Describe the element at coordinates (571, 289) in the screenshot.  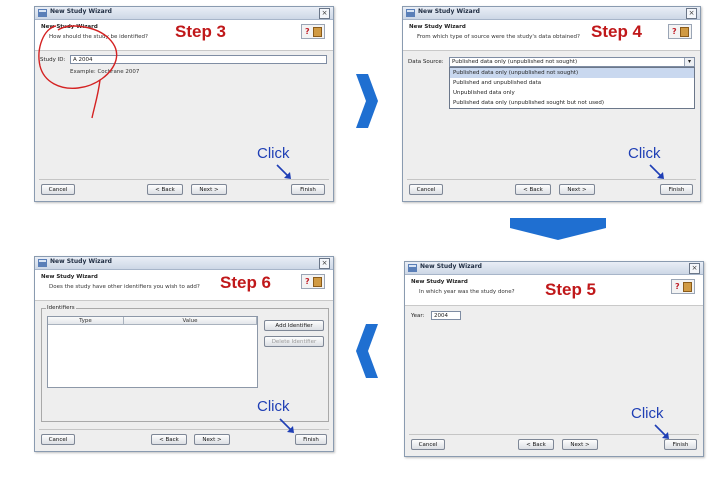
I see `step-label: Step 5` at that location.